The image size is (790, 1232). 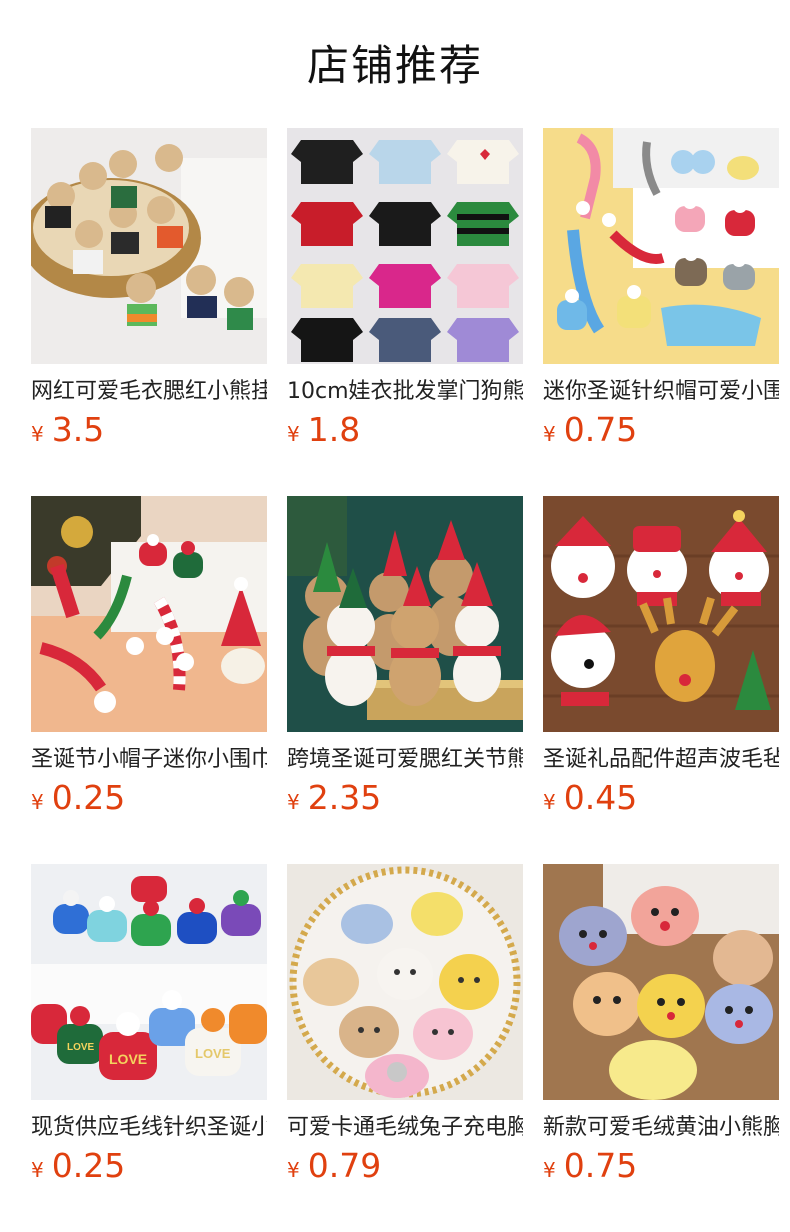 I want to click on product-card: LOVE LOVE LOVE 现货供应毛线针织圣诞小帽子 ¥ 0.25, so click(x=149, y=1048).